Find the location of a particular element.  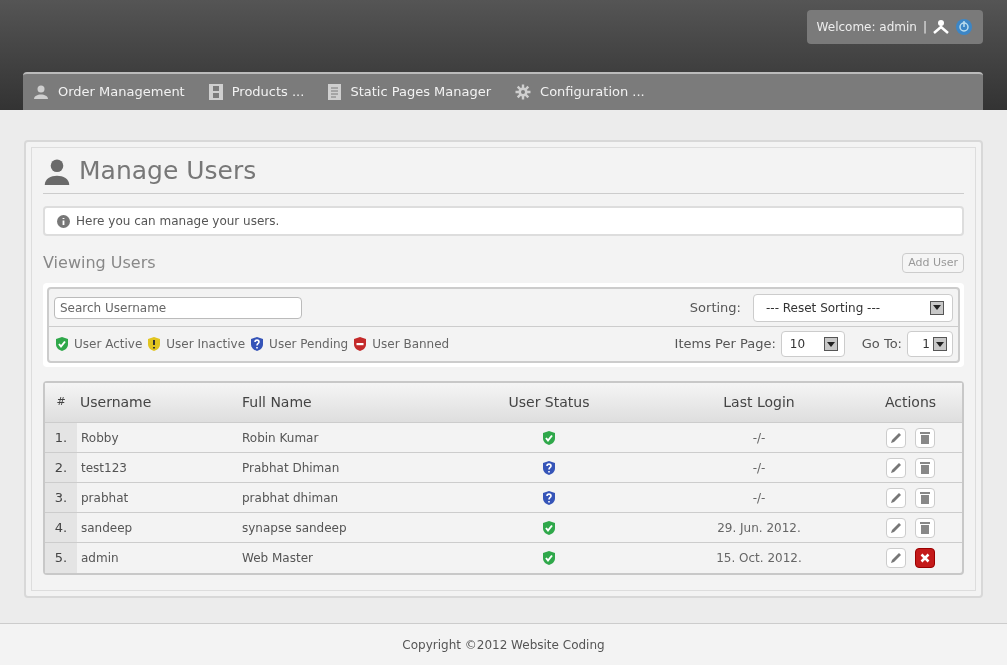

table-cell-text: Robby is located at coordinates (100, 438).